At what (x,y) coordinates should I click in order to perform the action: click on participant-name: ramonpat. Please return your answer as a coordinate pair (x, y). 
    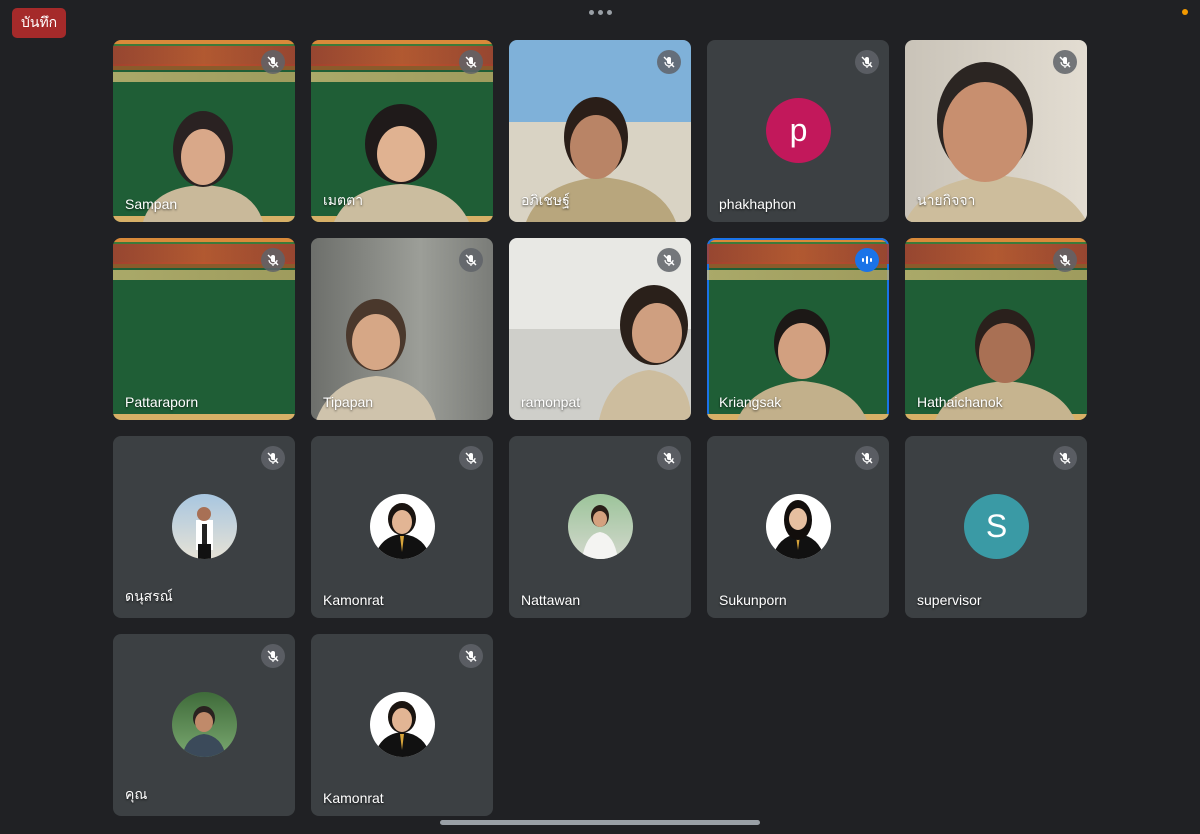
    Looking at the image, I should click on (551, 402).